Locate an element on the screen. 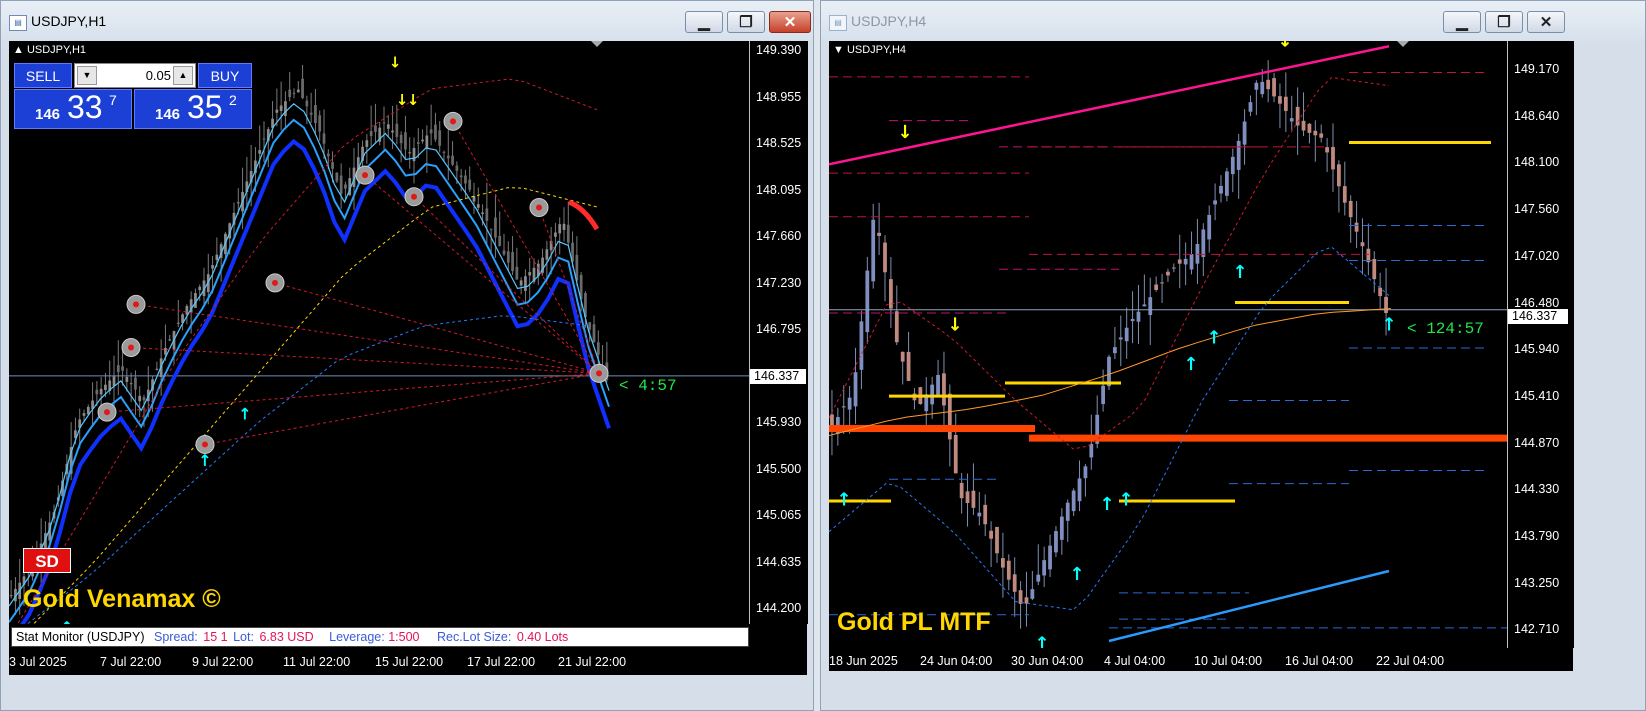 This screenshot has width=1646, height=711. price-tick-label: 148.640 is located at coordinates (1537, 115).